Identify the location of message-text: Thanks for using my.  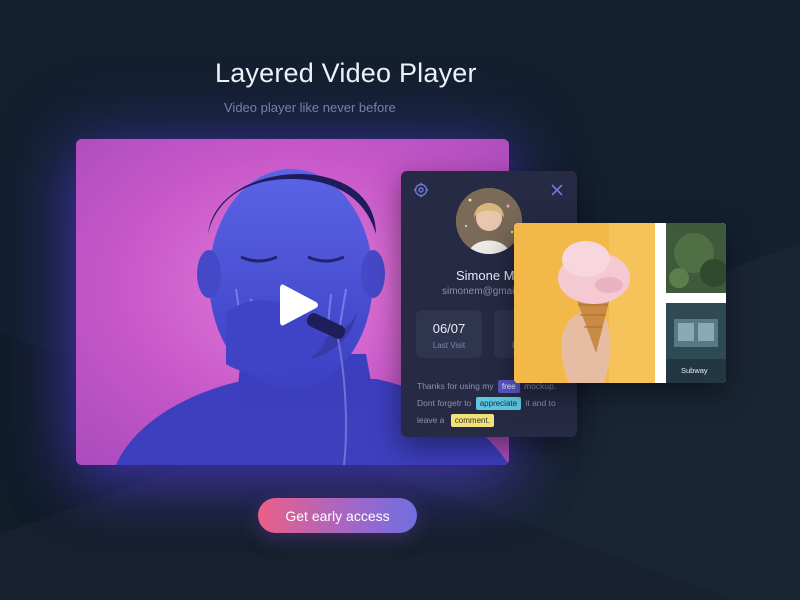
(455, 386).